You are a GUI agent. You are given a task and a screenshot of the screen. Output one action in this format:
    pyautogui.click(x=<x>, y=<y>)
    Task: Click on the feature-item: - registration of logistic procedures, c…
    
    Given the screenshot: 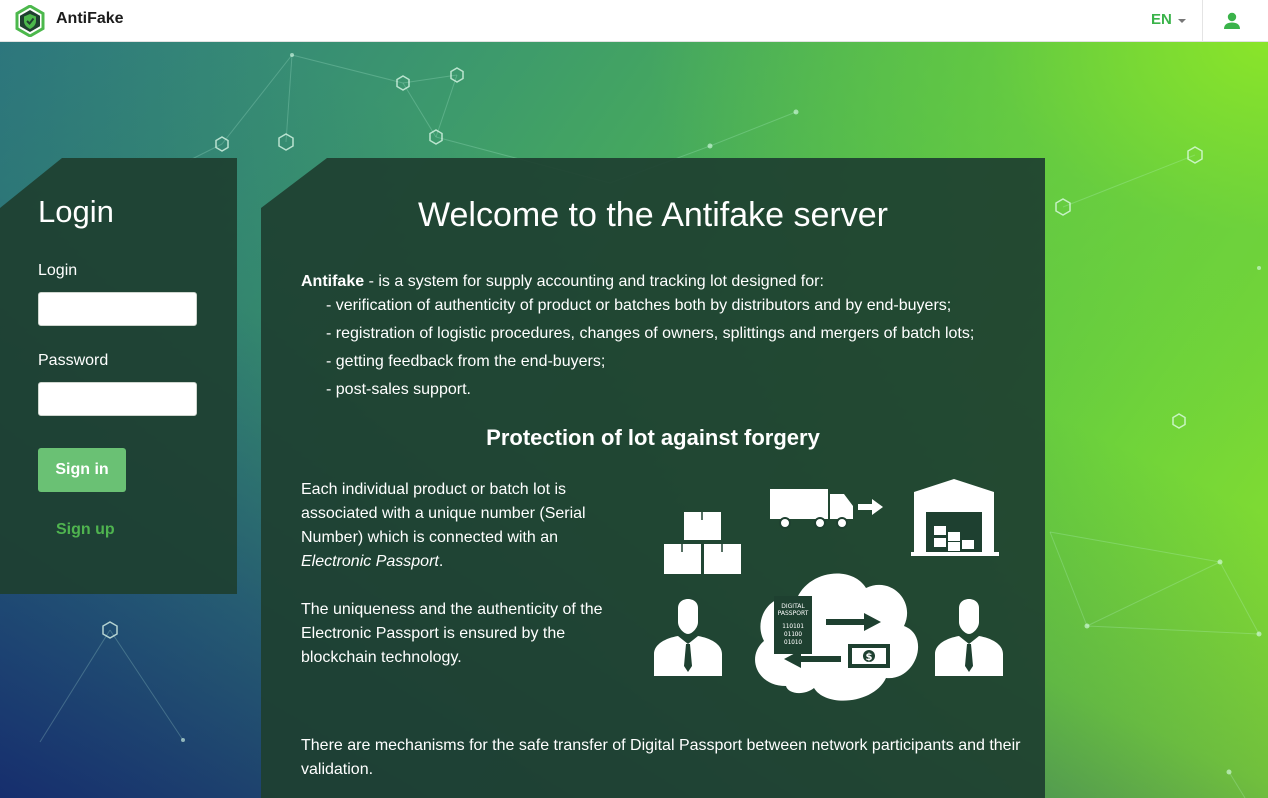 What is the action you would take?
    pyautogui.click(x=650, y=333)
    